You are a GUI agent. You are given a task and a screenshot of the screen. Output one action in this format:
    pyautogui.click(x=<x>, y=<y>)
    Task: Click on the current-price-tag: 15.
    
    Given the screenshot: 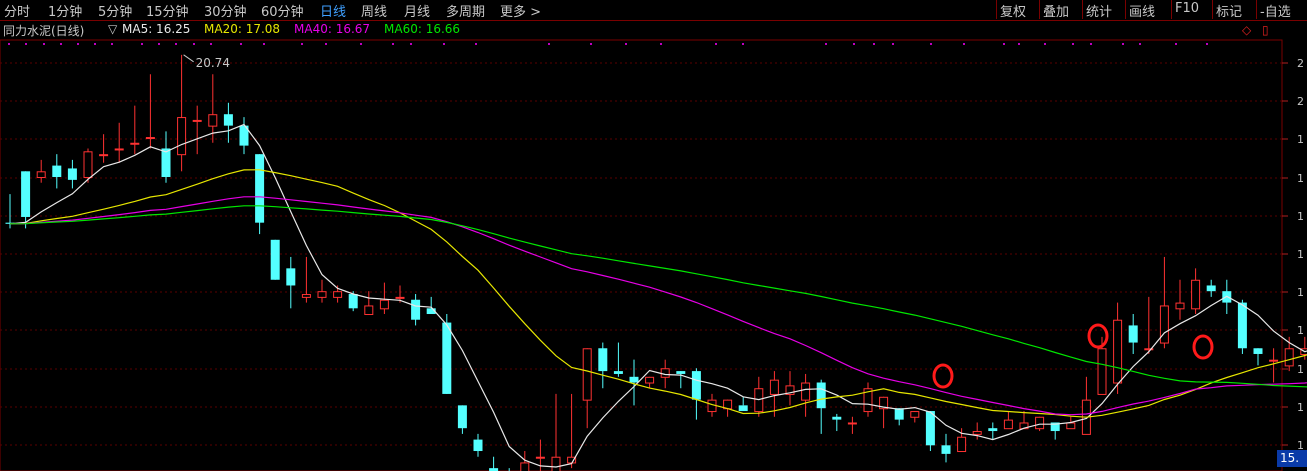 What is the action you would take?
    pyautogui.click(x=1292, y=458)
    